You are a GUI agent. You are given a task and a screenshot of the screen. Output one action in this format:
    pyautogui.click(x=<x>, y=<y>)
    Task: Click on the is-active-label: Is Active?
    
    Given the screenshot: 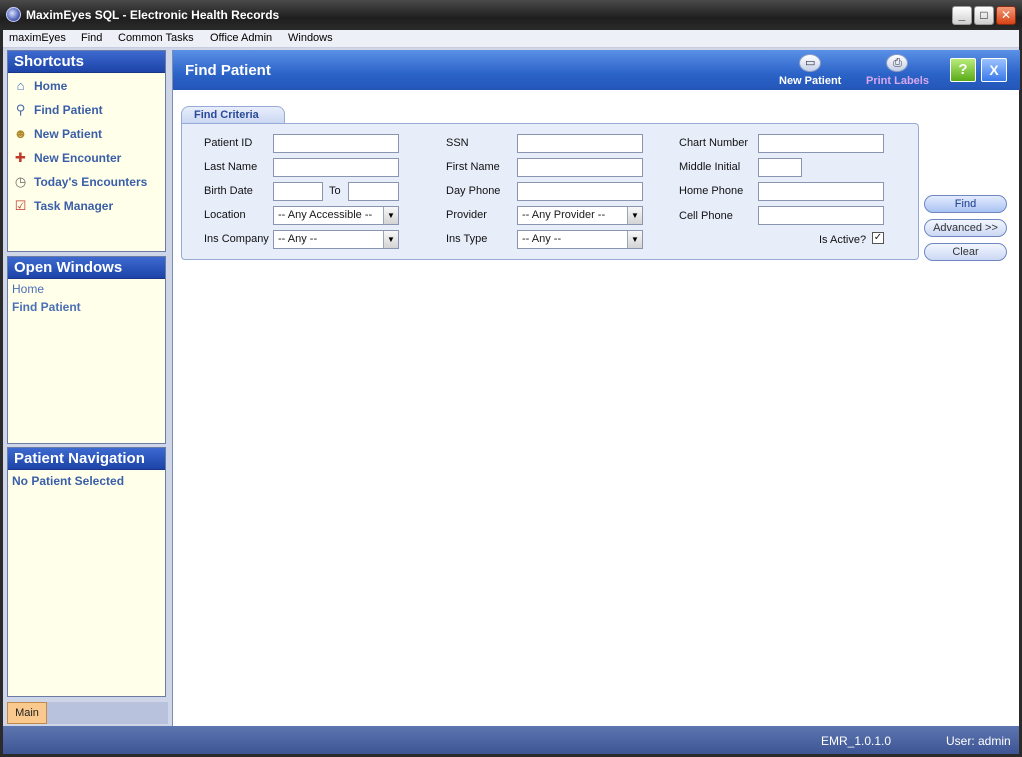 What is the action you would take?
    pyautogui.click(x=843, y=240)
    